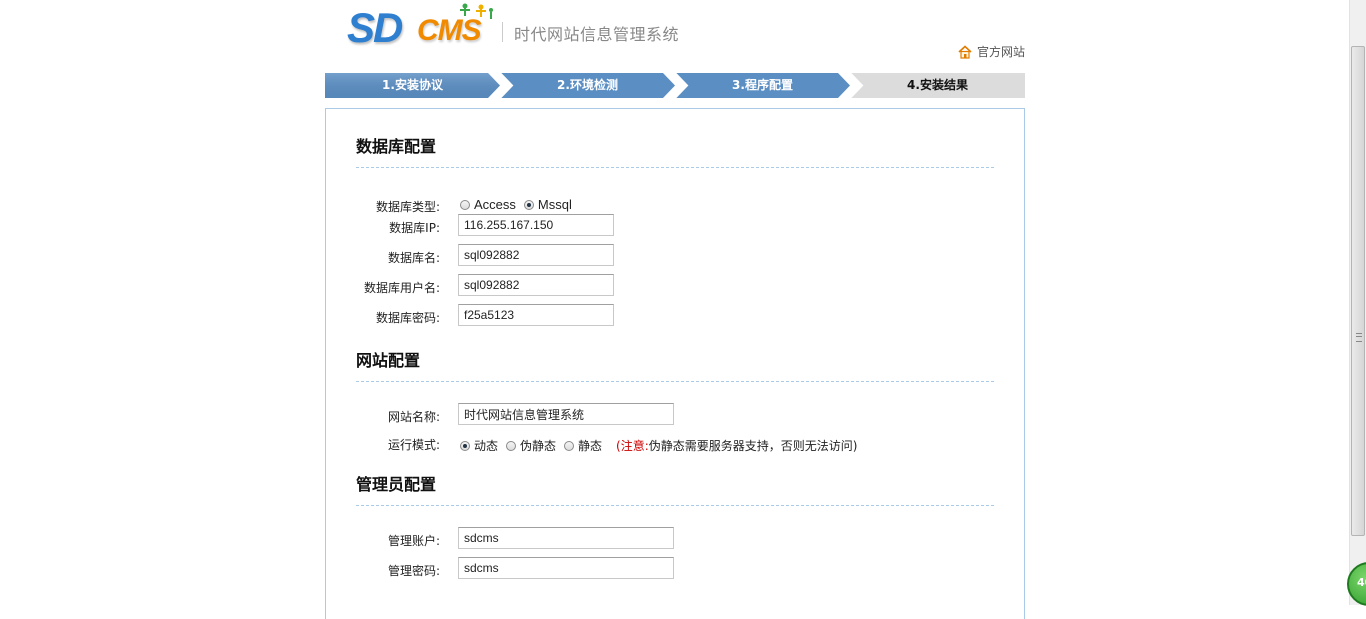  I want to click on note-text: 伪静态需要服务器支持，否则无法访问), so click(753, 446).